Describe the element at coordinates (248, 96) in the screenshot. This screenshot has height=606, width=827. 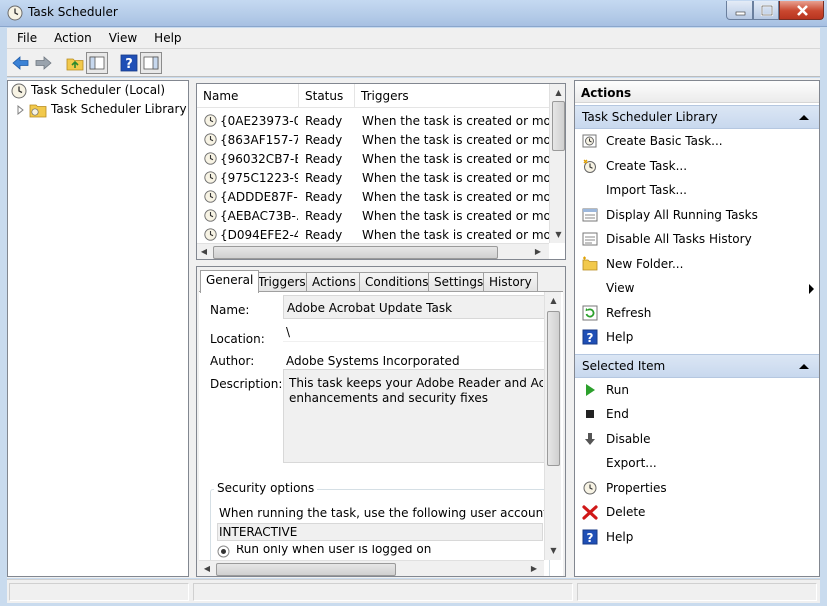
I see `column-header-name: Name` at that location.